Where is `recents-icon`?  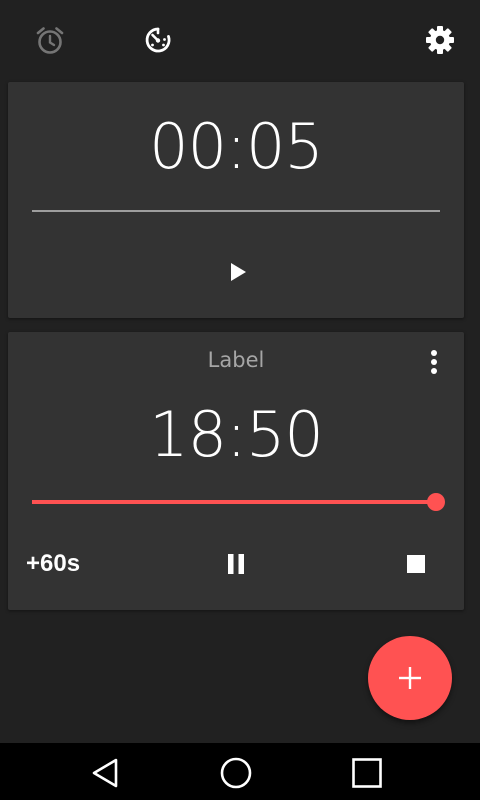 recents-icon is located at coordinates (367, 773).